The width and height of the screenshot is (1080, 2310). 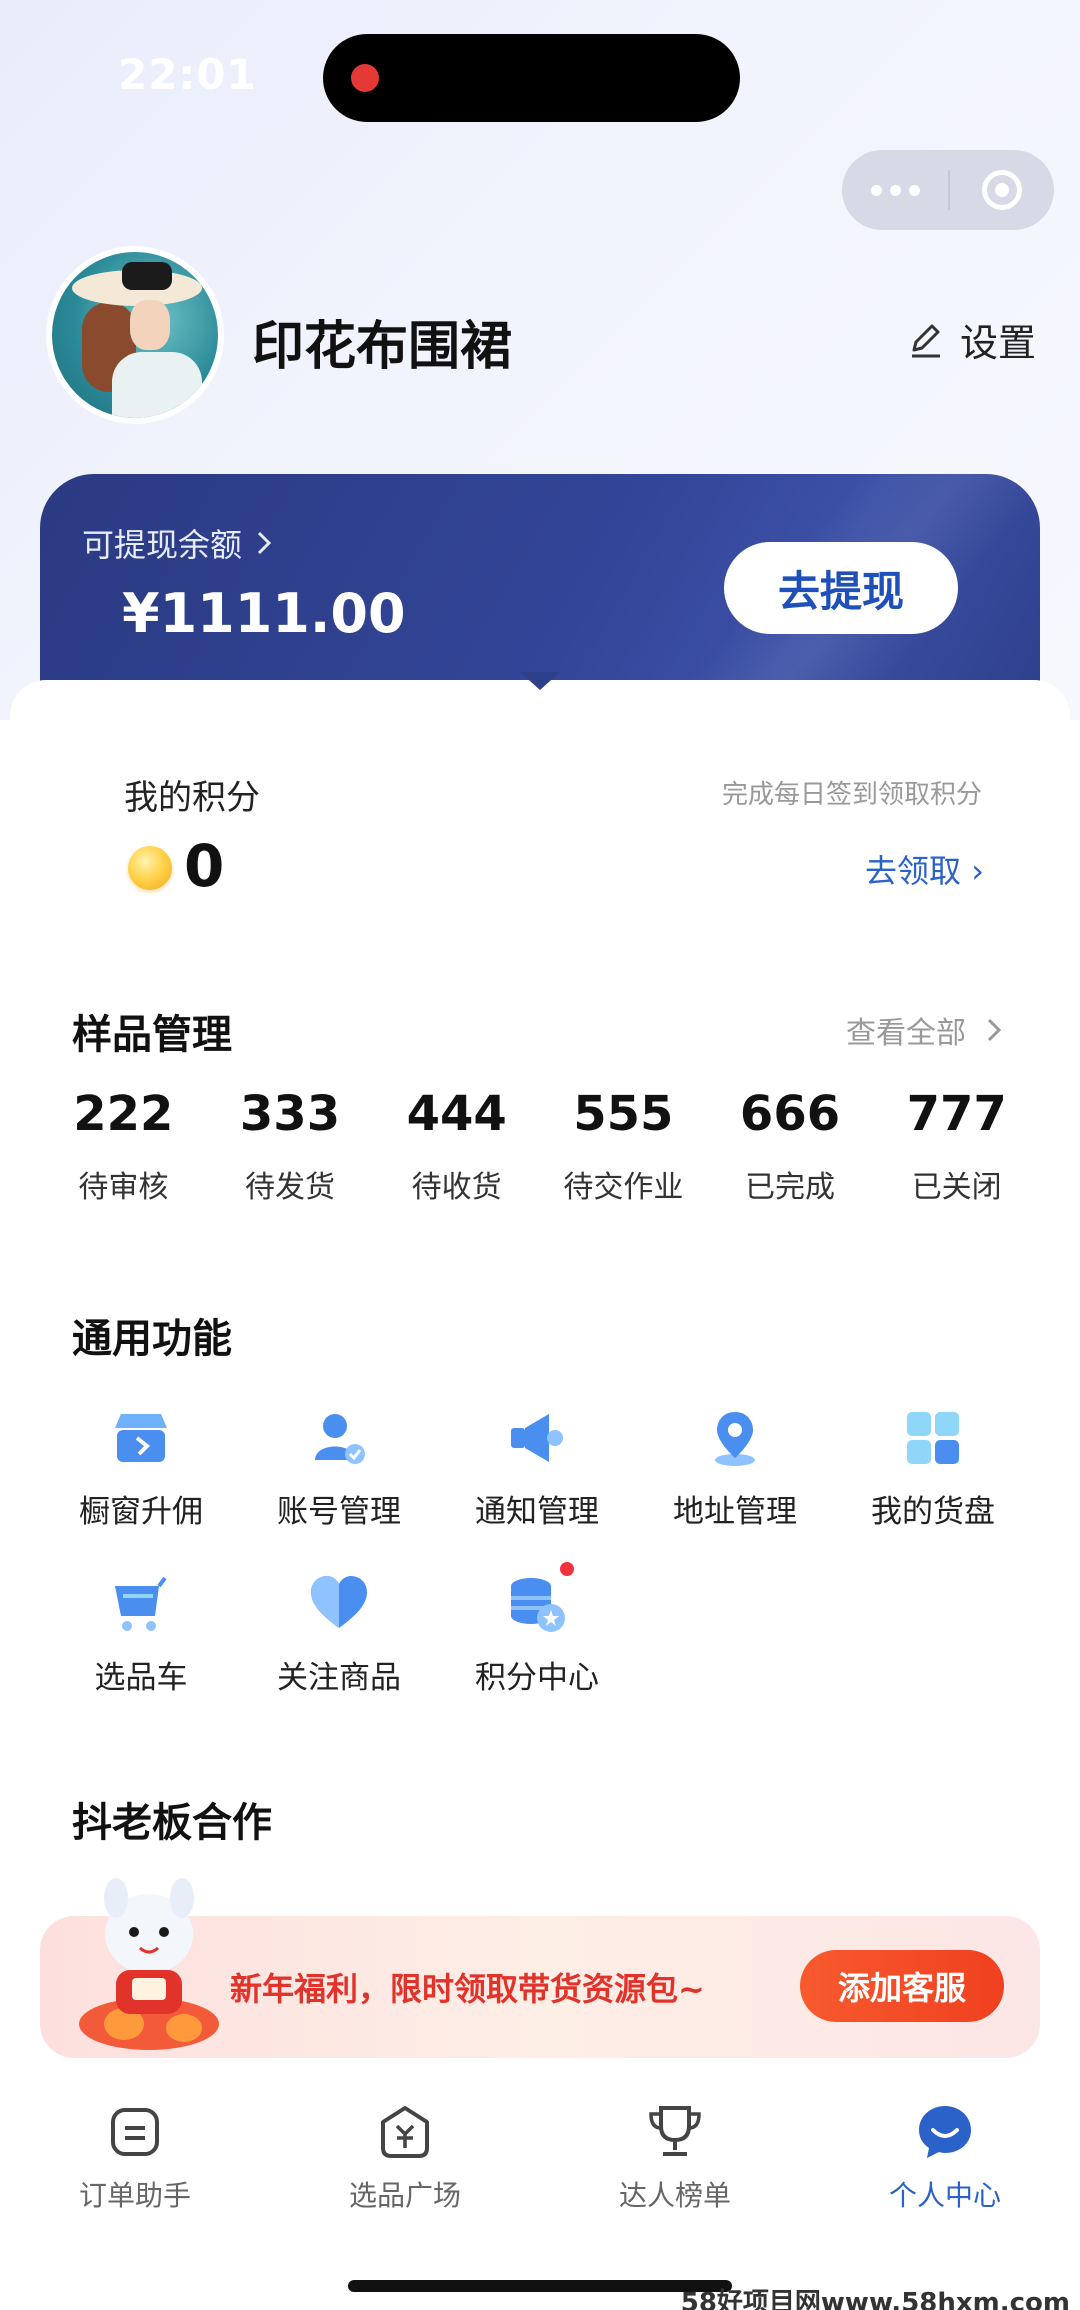 I want to click on balance-label-link: 可提现余额, so click(x=177, y=543).